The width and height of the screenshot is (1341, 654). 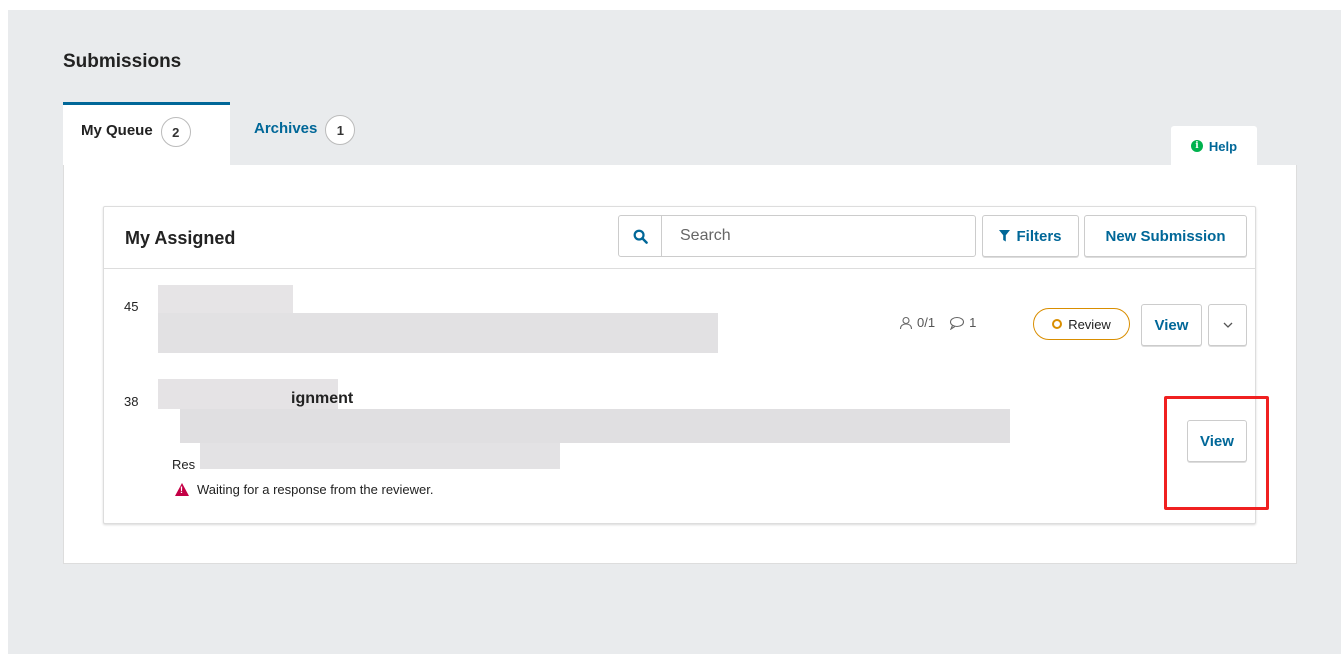 I want to click on submission-id: 38, so click(x=131, y=401).